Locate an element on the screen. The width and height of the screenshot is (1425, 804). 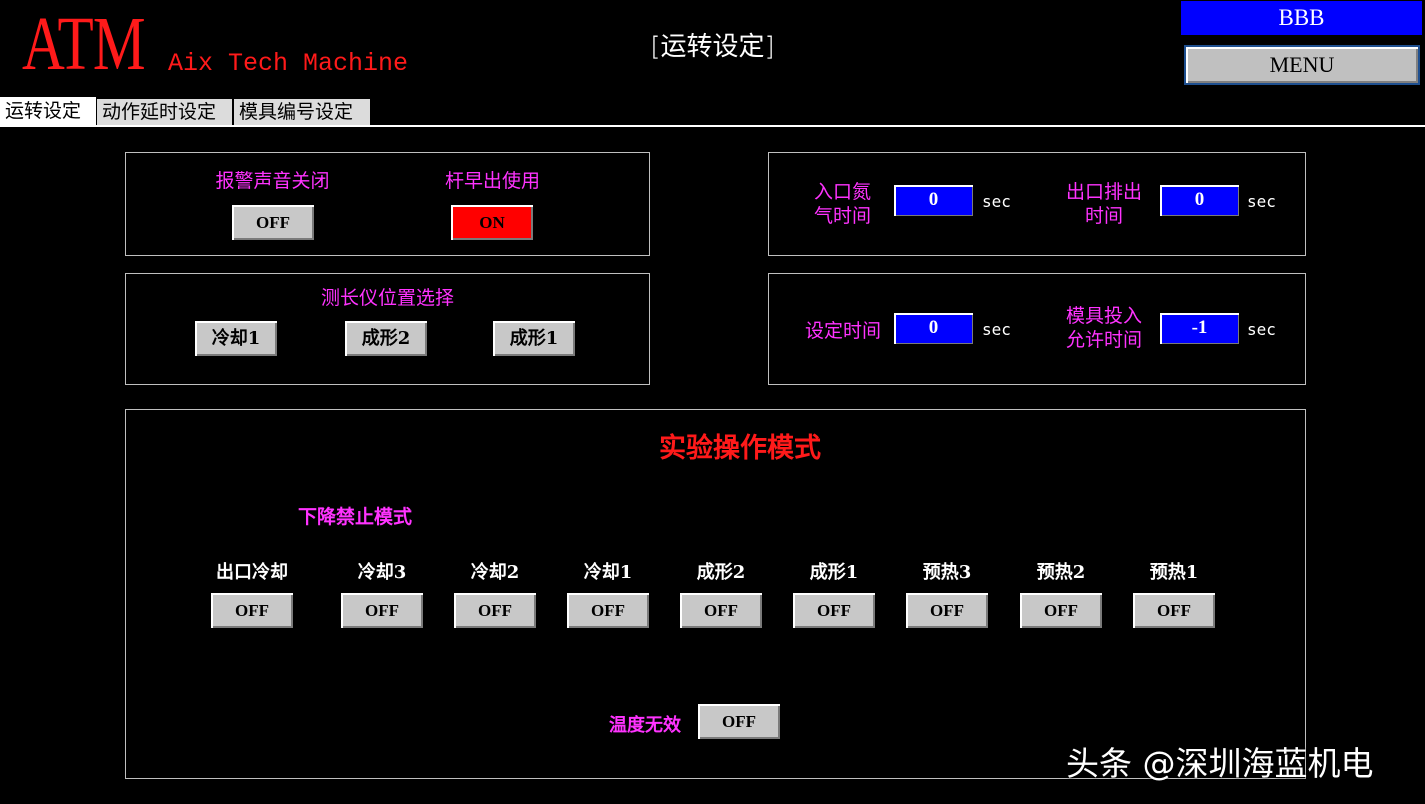
station-label-preheat1: 预热1 is located at coordinates (1174, 572).